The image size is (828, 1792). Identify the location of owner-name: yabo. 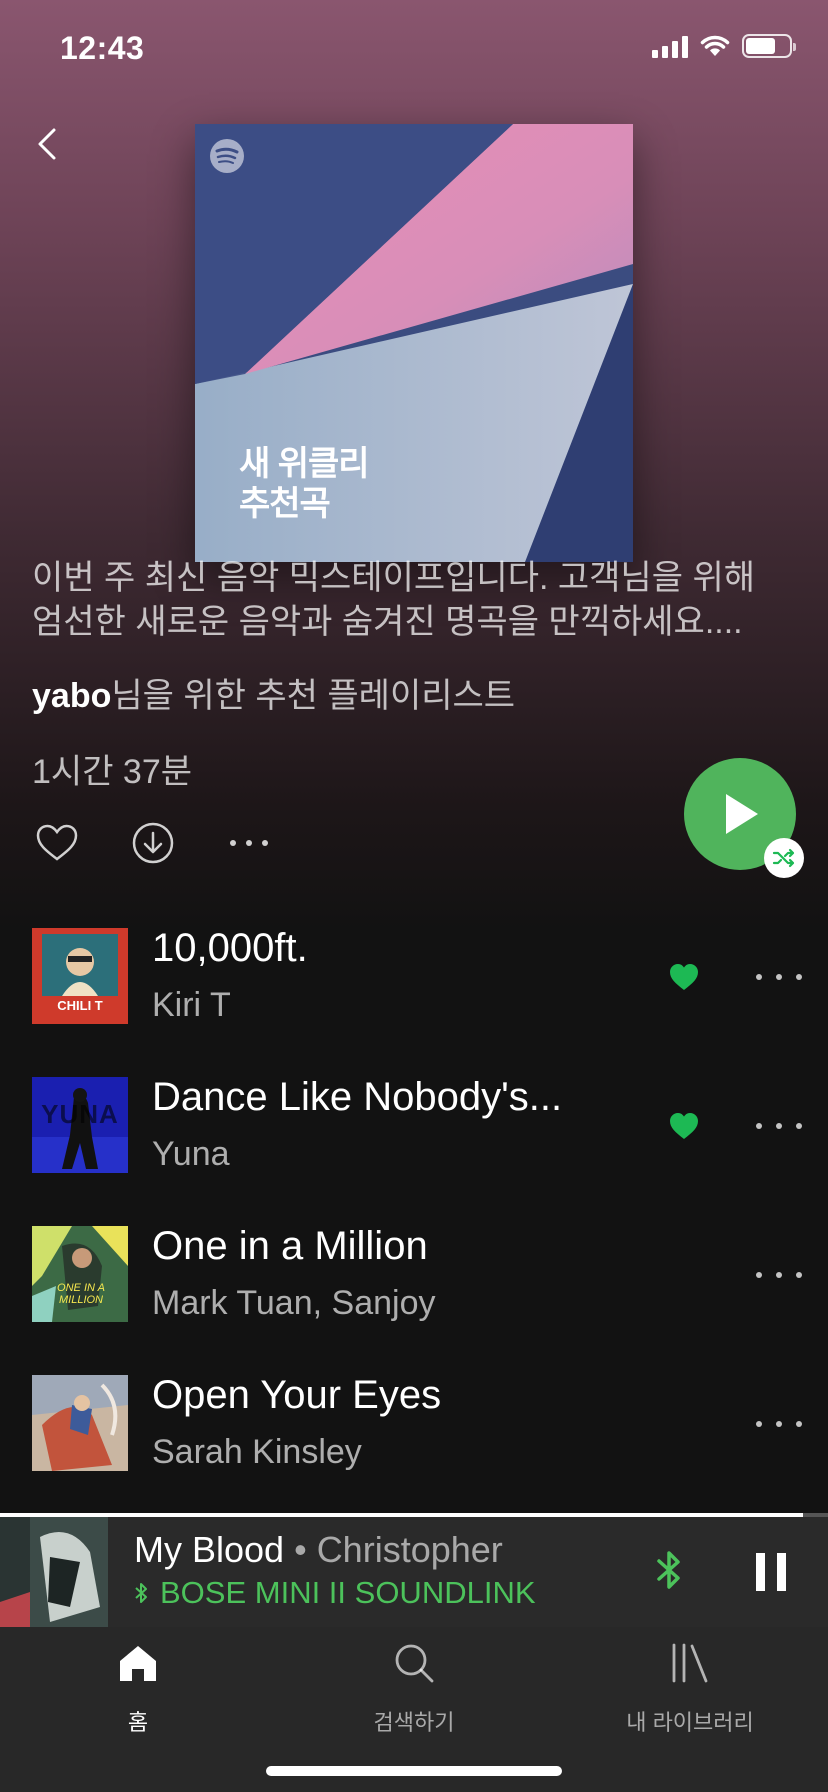
(71, 696).